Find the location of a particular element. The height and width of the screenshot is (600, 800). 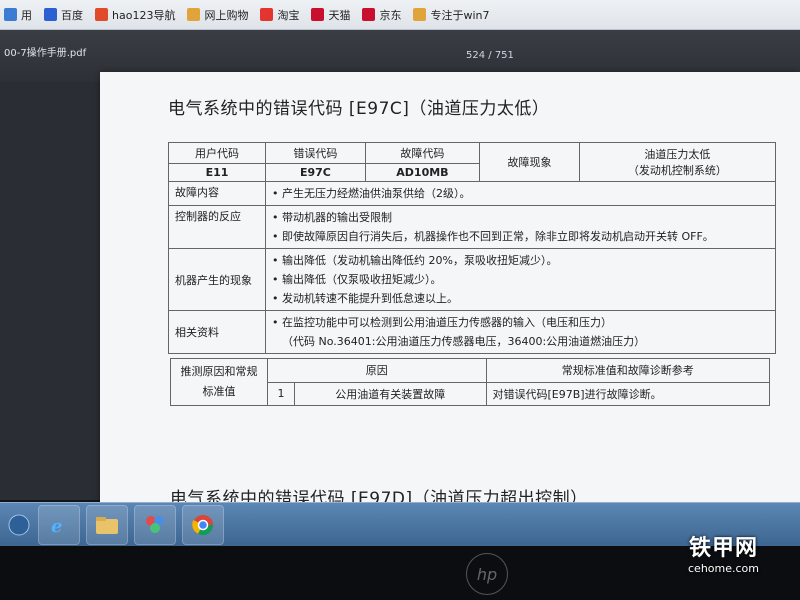

bullet-item: • 在监控功能中可以检测到公用油道压力传感器的输入（电压和压力） is located at coordinates (442, 322).